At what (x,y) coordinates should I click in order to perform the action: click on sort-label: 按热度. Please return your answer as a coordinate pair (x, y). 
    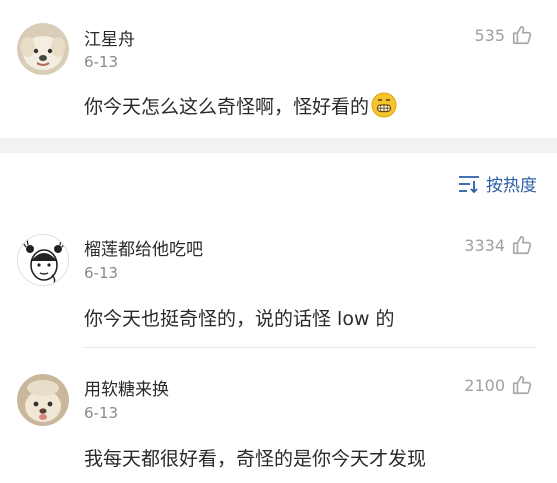
    Looking at the image, I should click on (511, 186).